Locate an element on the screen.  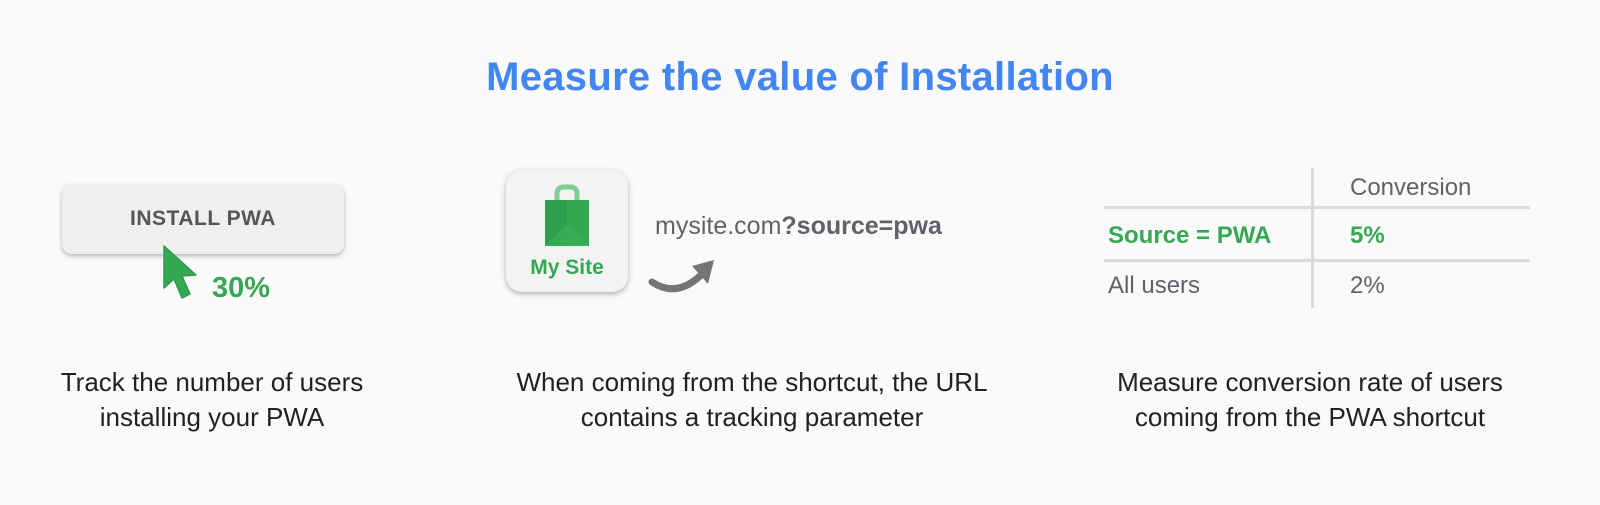
caption-line: installing your PWA is located at coordinates (212, 417).